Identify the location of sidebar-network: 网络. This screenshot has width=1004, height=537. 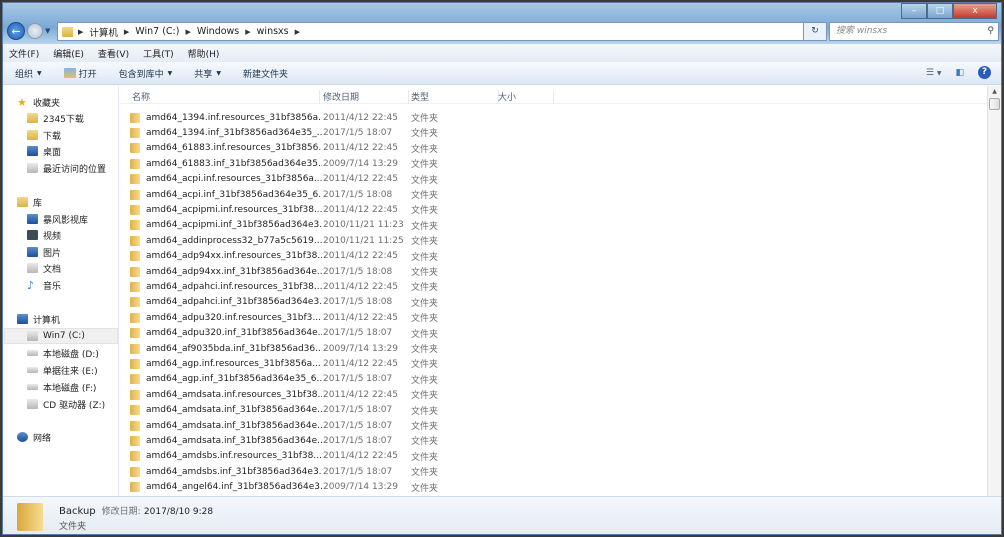
(34, 437).